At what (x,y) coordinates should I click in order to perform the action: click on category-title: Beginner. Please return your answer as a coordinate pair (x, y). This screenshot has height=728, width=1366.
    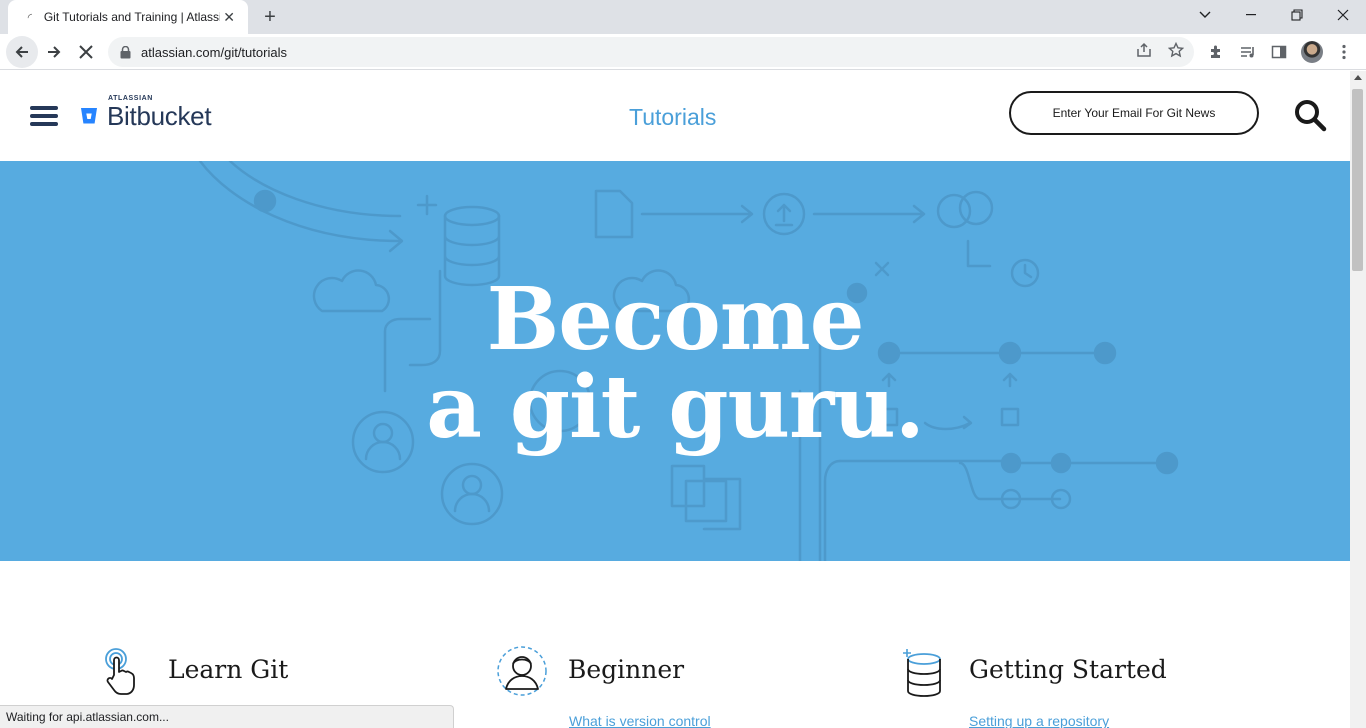
    Looking at the image, I should click on (626, 669).